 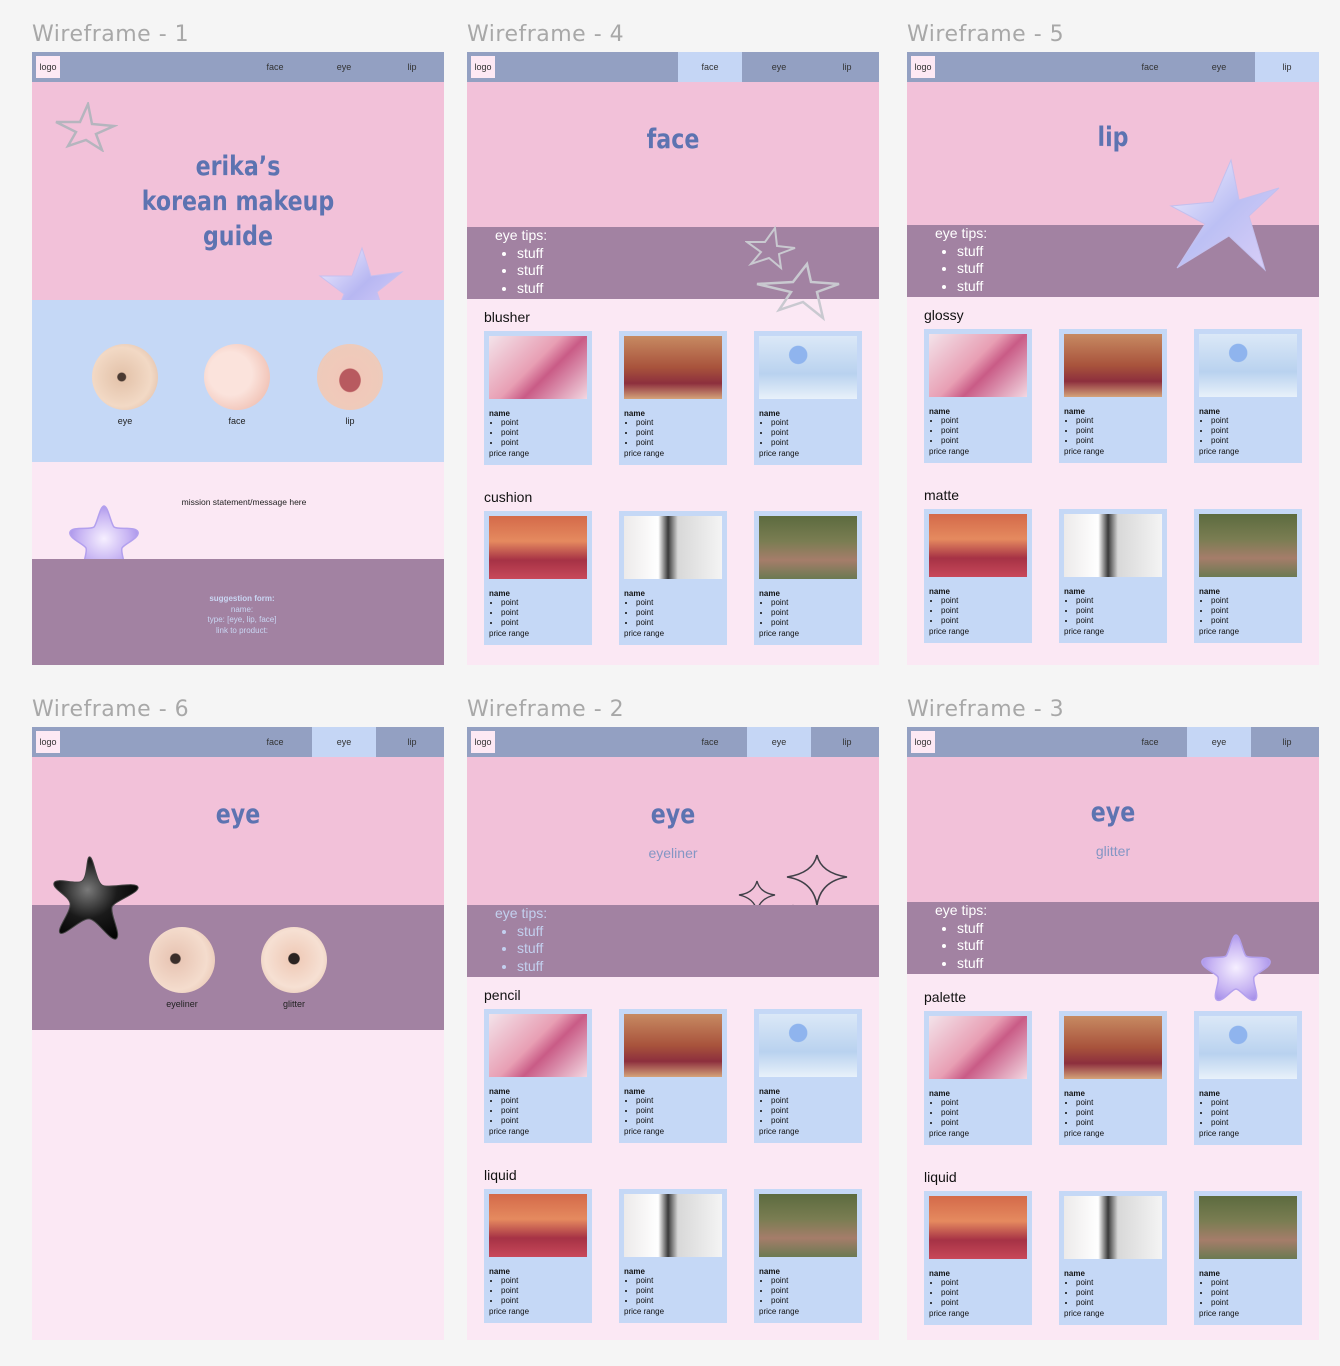 What do you see at coordinates (294, 1004) in the screenshot?
I see `glitter-category-label: glitter` at bounding box center [294, 1004].